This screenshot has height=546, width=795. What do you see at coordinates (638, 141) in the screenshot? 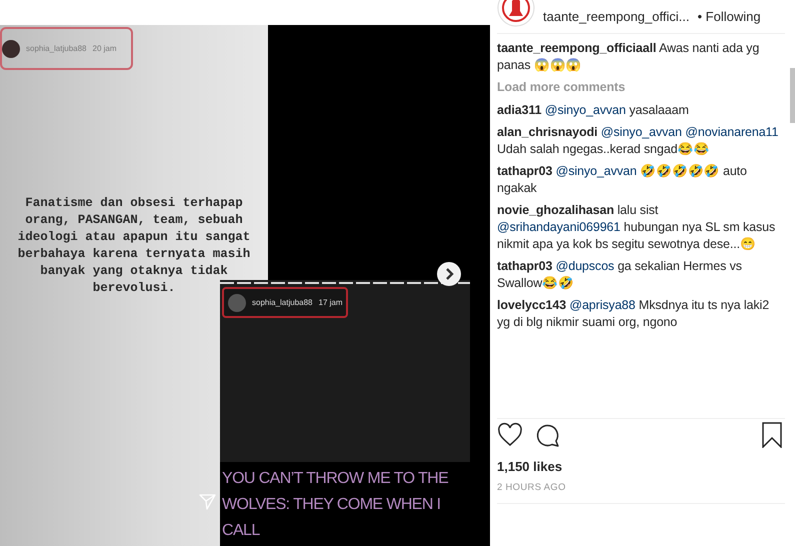
I see `comment: alan_chrisnayodi @sinyo_avvan @novianarena11 Udah salah ngegas..kerad sngad😂😂` at bounding box center [638, 141].